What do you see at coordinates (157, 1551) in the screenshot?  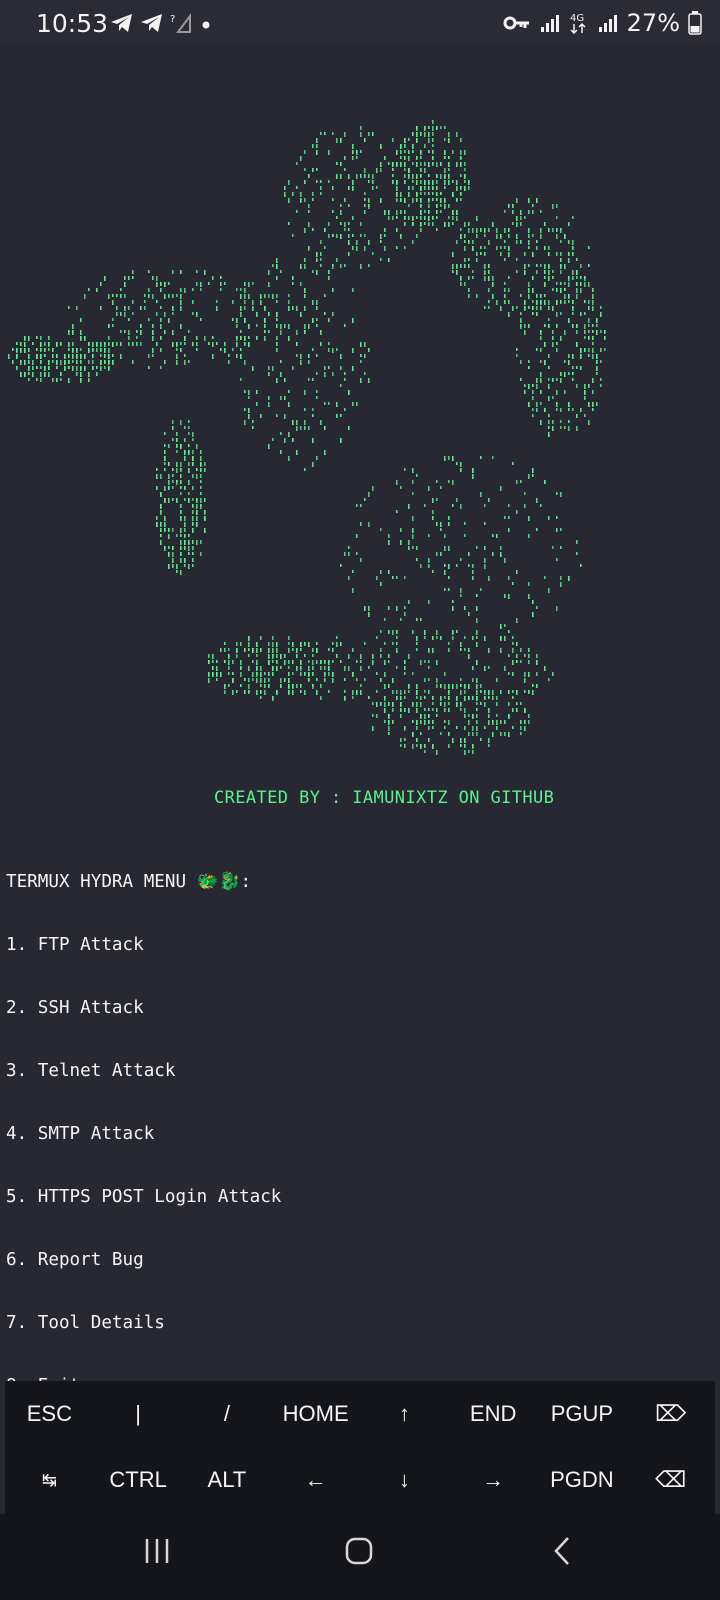 I see `recents-icon` at bounding box center [157, 1551].